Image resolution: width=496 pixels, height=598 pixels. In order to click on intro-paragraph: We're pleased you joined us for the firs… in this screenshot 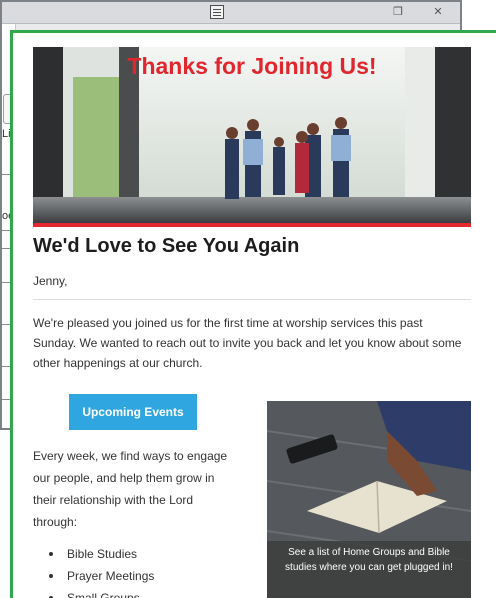, I will do `click(247, 343)`.